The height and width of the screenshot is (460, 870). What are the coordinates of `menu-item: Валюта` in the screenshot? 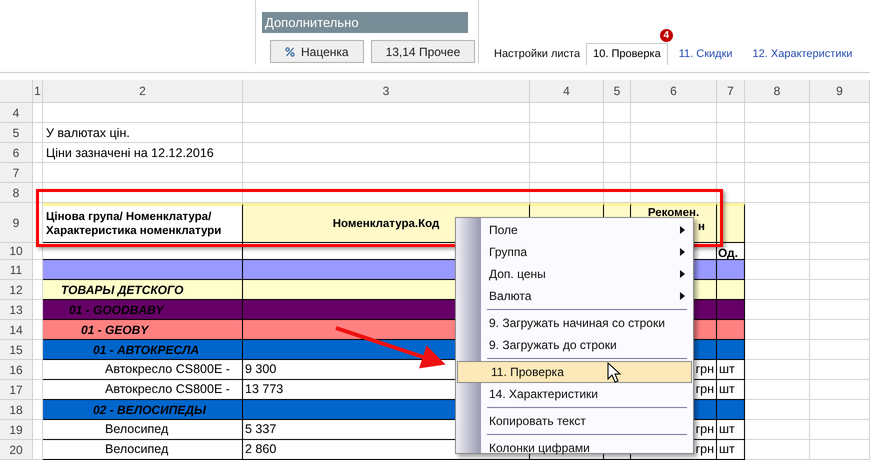 It's located at (574, 296).